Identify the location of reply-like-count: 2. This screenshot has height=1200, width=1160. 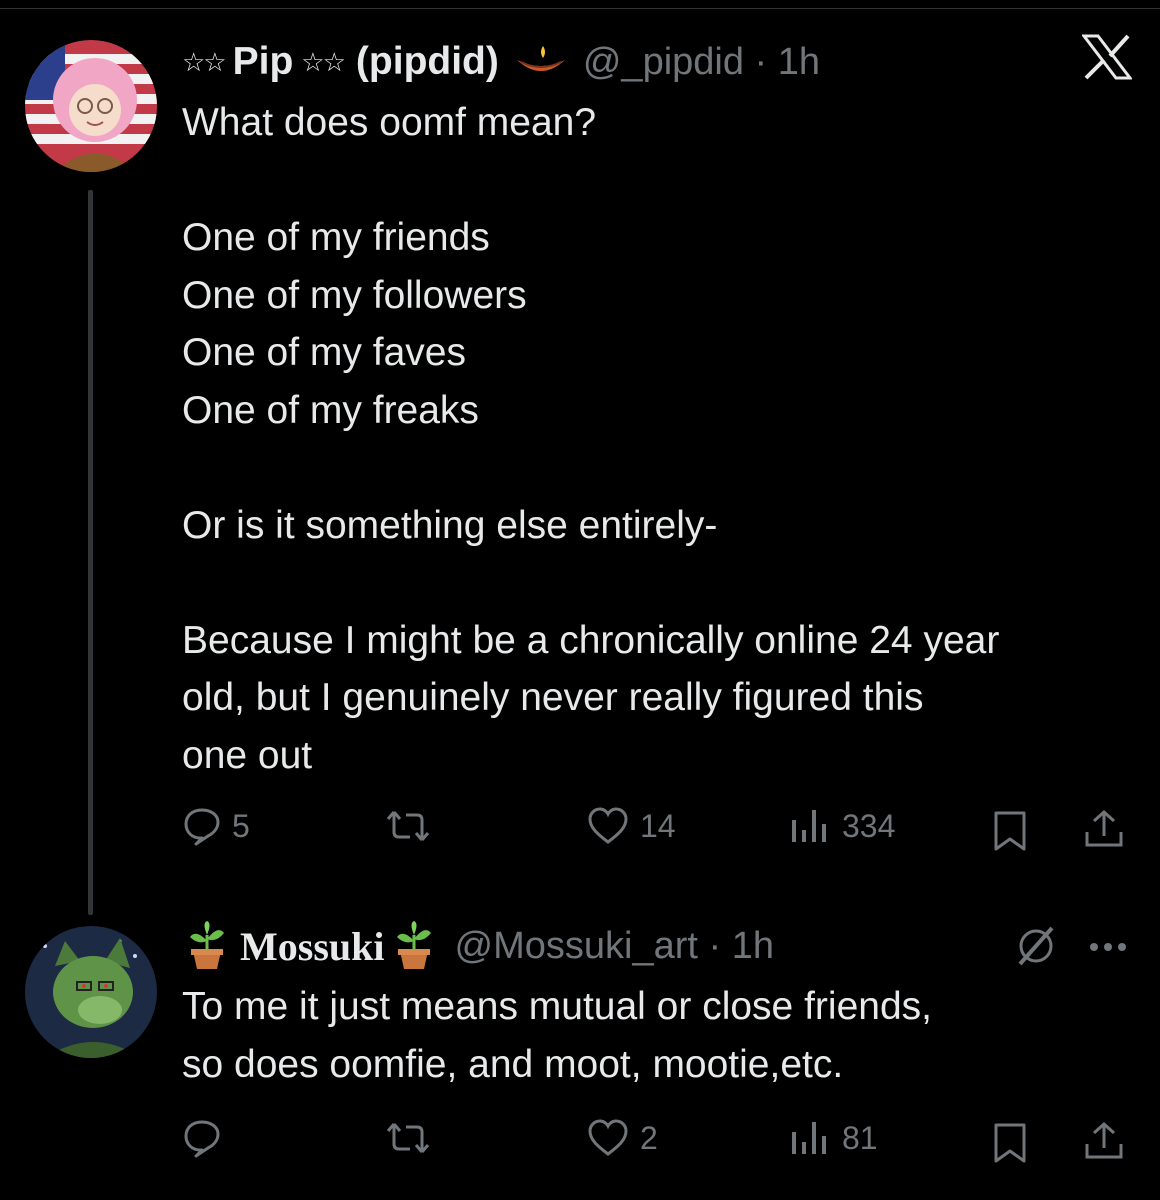
(649, 1137).